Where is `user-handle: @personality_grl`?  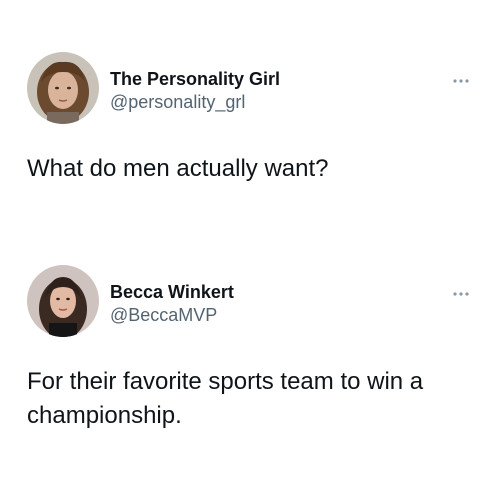 user-handle: @personality_grl is located at coordinates (195, 102).